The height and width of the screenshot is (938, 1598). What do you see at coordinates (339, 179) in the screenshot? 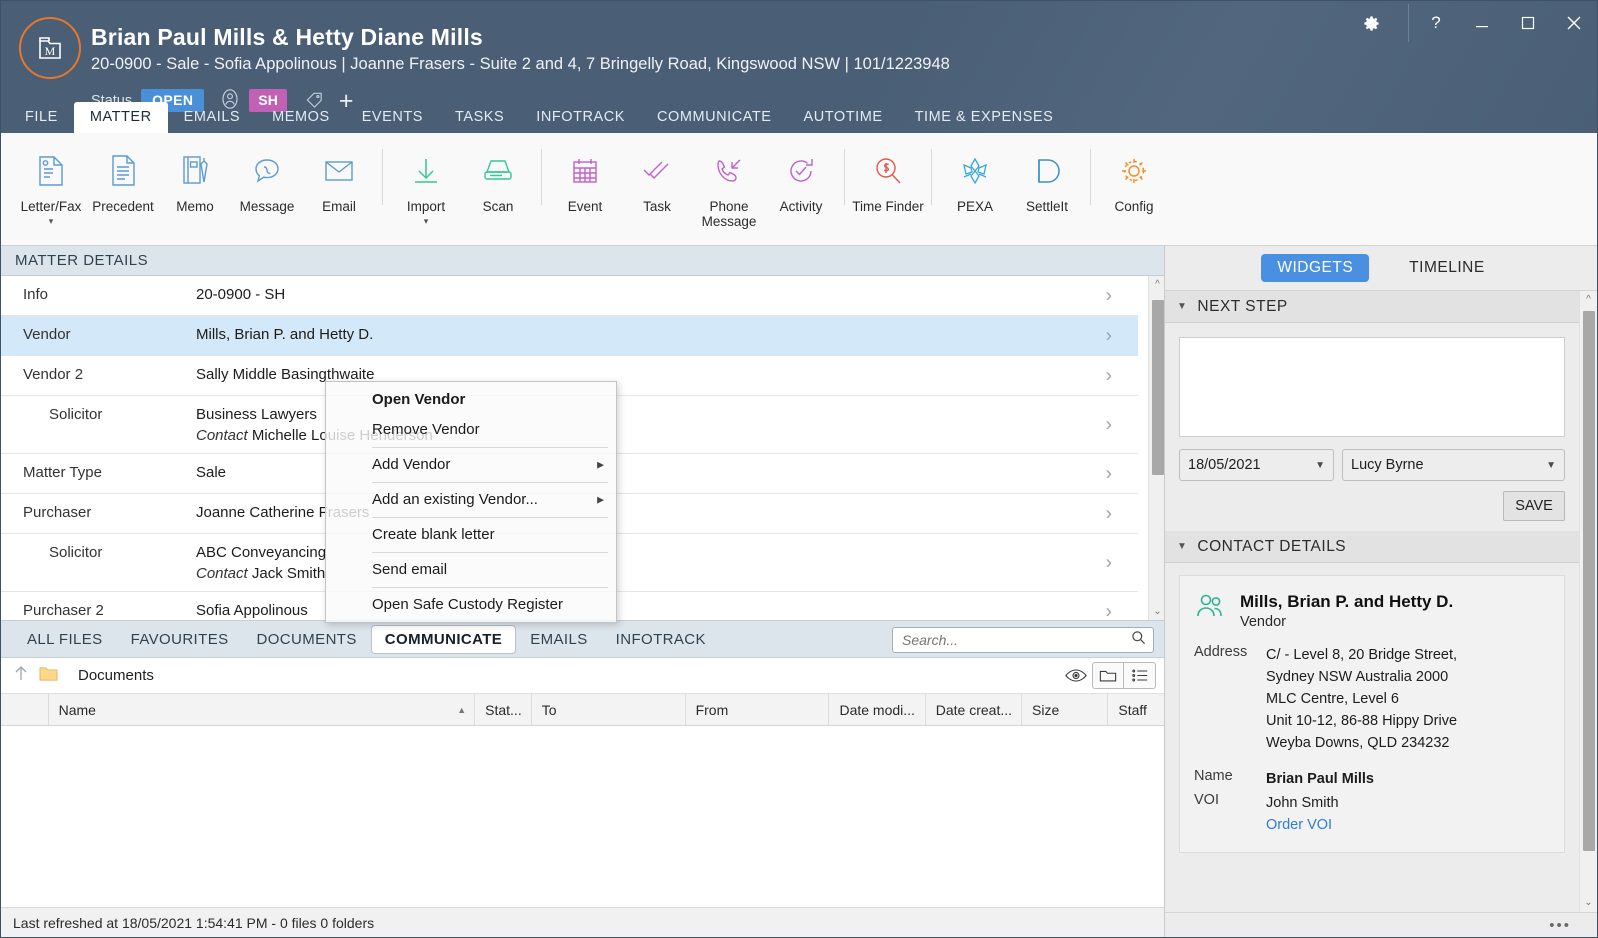
I see `ribbon-email: Email` at bounding box center [339, 179].